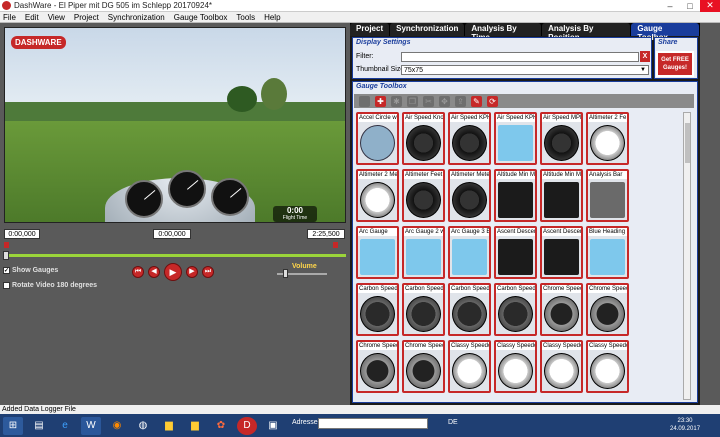  Describe the element at coordinates (396, 101) in the screenshot. I see `gear-icon: ✱` at that location.